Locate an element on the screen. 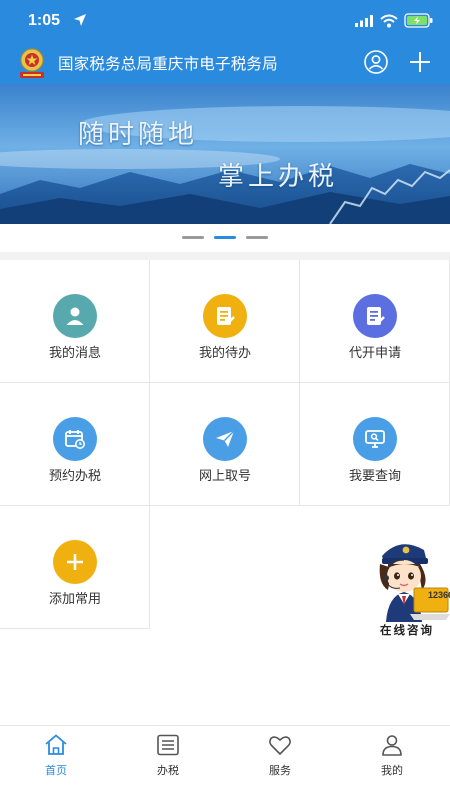 The image size is (450, 800). grid-item-add-favorite: 添加常用 is located at coordinates (75, 567).